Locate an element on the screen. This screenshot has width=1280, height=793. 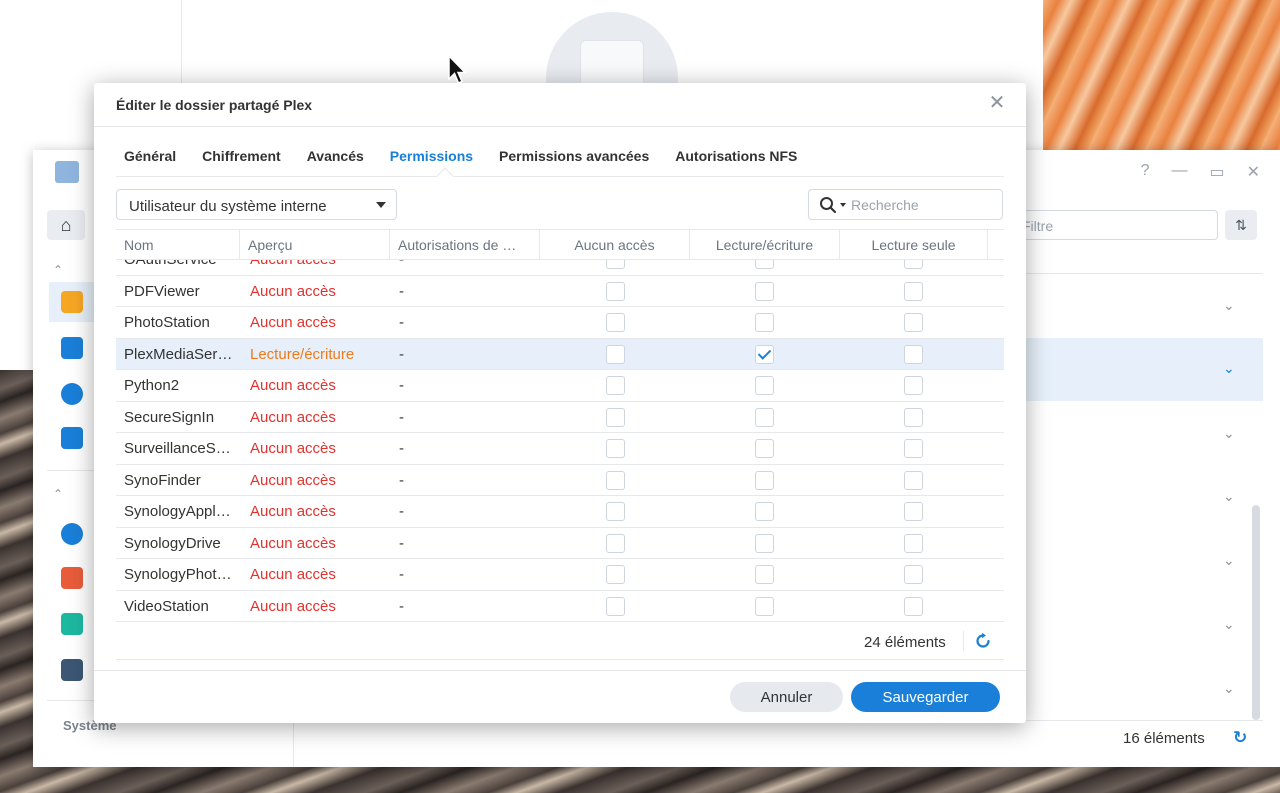
tab-general: Général is located at coordinates (150, 156).